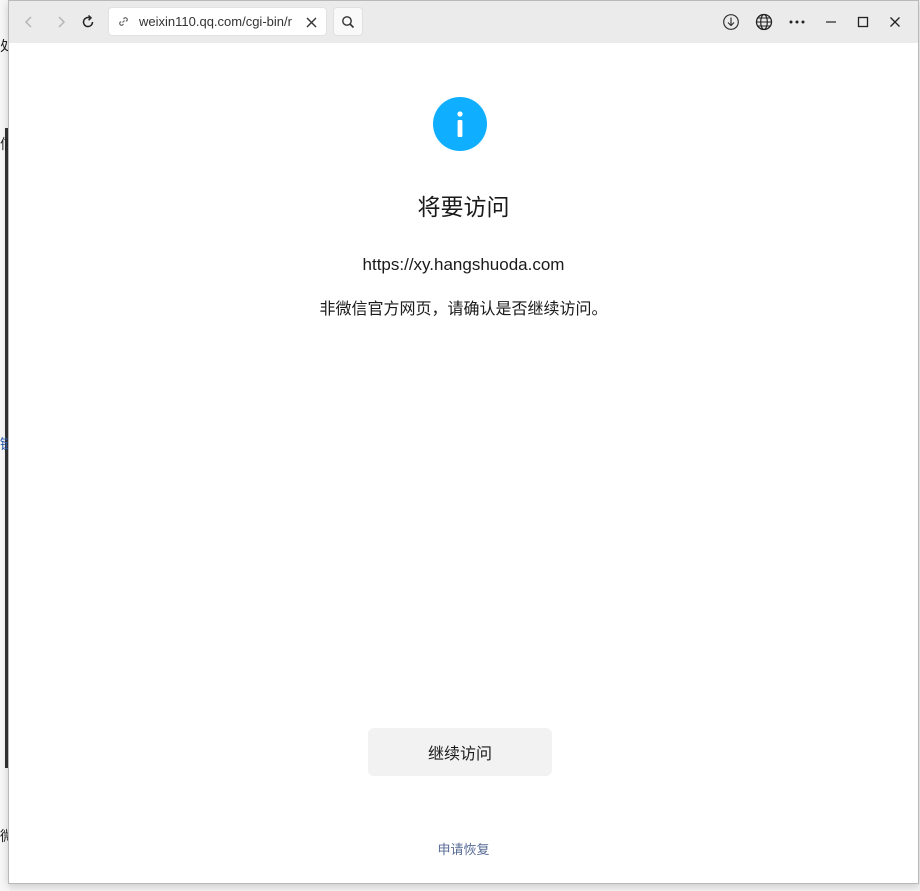  Describe the element at coordinates (863, 22) in the screenshot. I see `maximize-icon` at that location.